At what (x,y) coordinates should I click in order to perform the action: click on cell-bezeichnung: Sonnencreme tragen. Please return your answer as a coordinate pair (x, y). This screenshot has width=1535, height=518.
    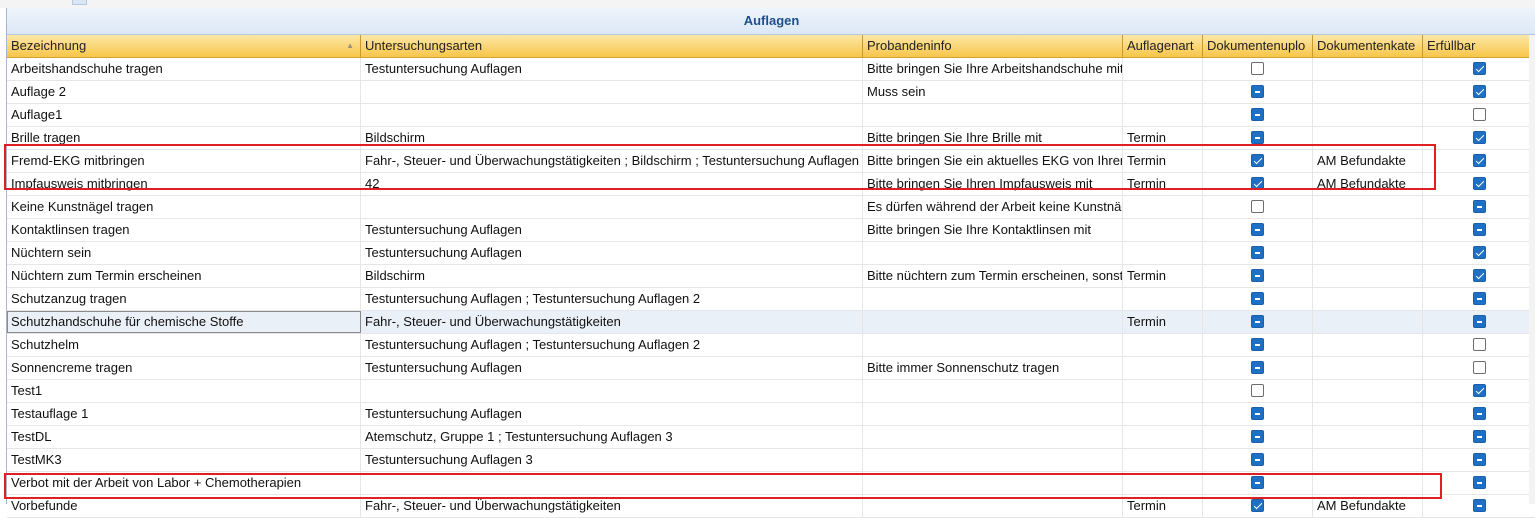
    Looking at the image, I should click on (184, 368).